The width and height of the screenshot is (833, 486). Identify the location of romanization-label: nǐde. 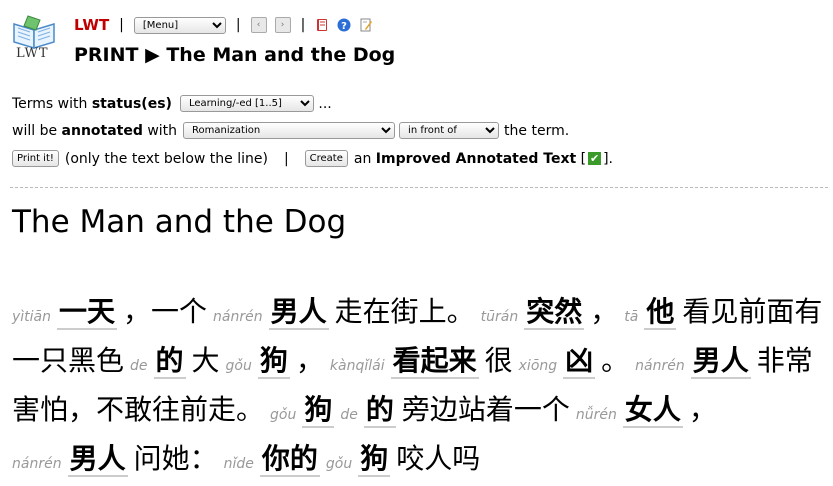
(238, 464).